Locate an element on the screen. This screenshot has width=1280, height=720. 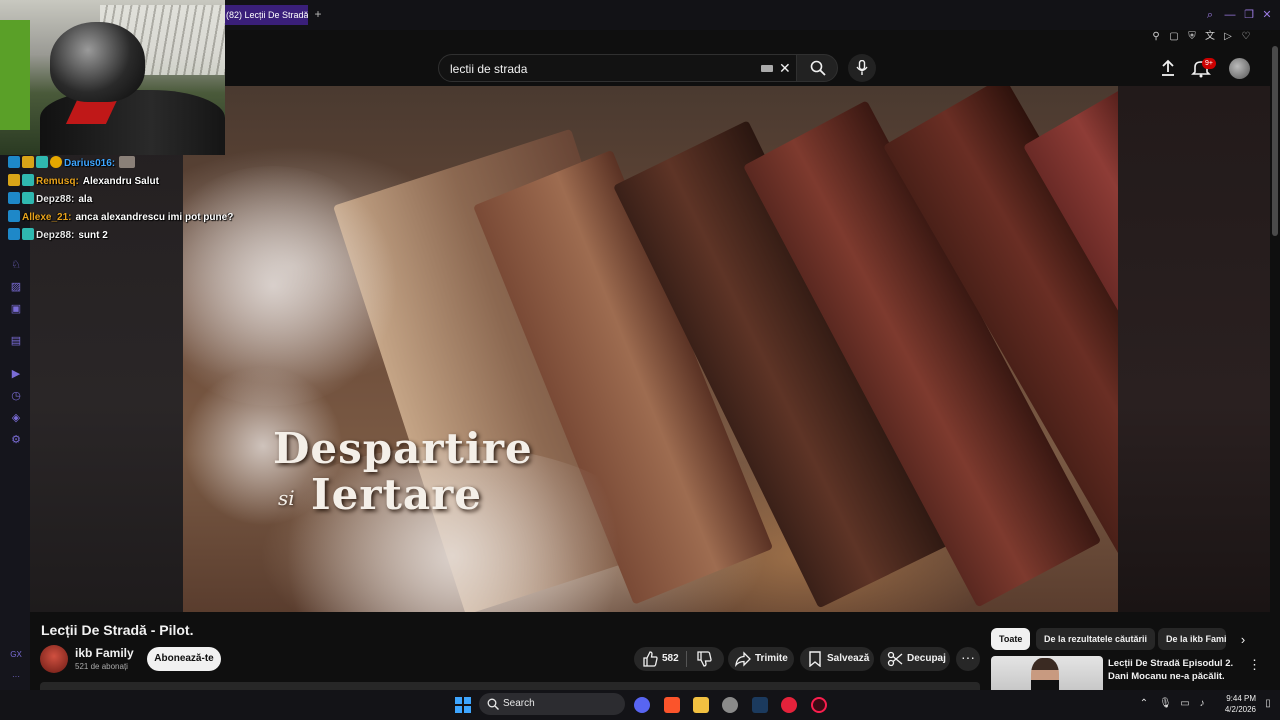
taskbar-search-icon is located at coordinates (493, 704).